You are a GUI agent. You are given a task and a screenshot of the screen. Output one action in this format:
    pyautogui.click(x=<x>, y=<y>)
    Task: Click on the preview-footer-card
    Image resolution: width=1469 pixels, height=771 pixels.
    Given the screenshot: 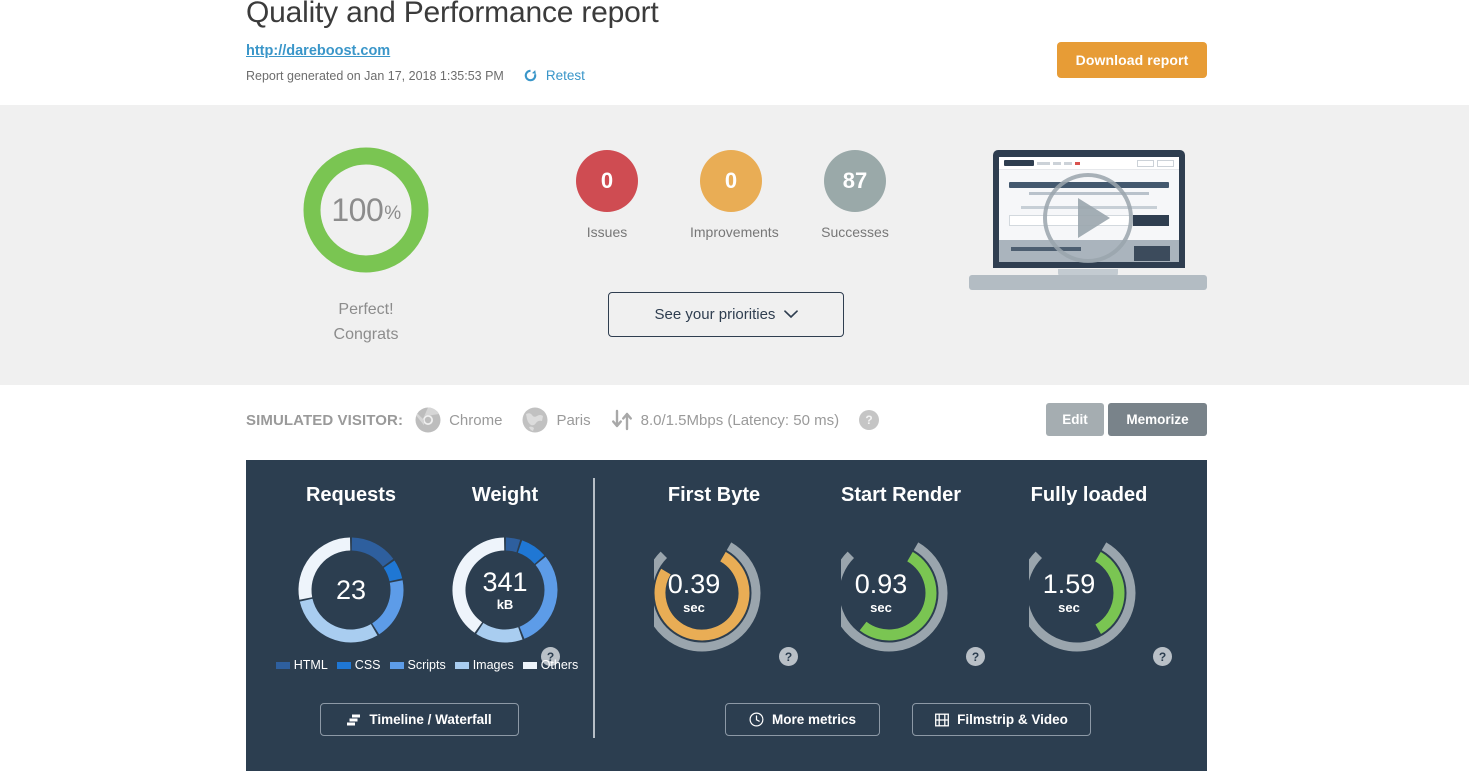 What is the action you would take?
    pyautogui.click(x=1152, y=253)
    